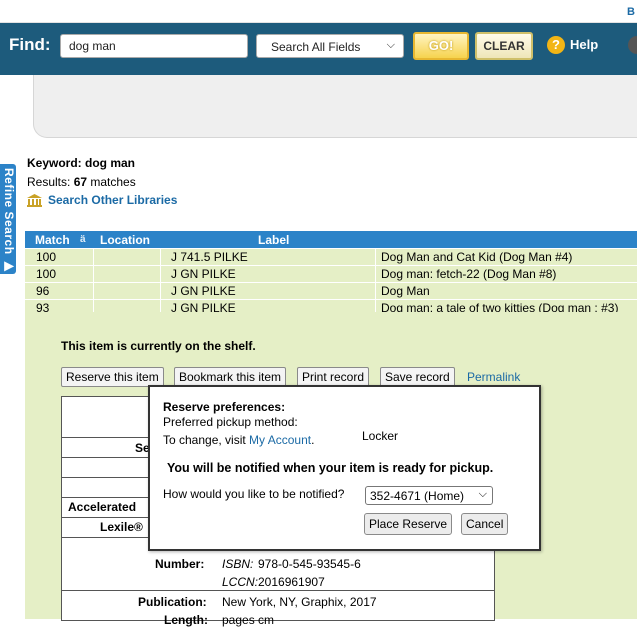 The image size is (637, 627). Describe the element at coordinates (112, 200) in the screenshot. I see `search-other-libraries-link: Search Other Libraries` at that location.